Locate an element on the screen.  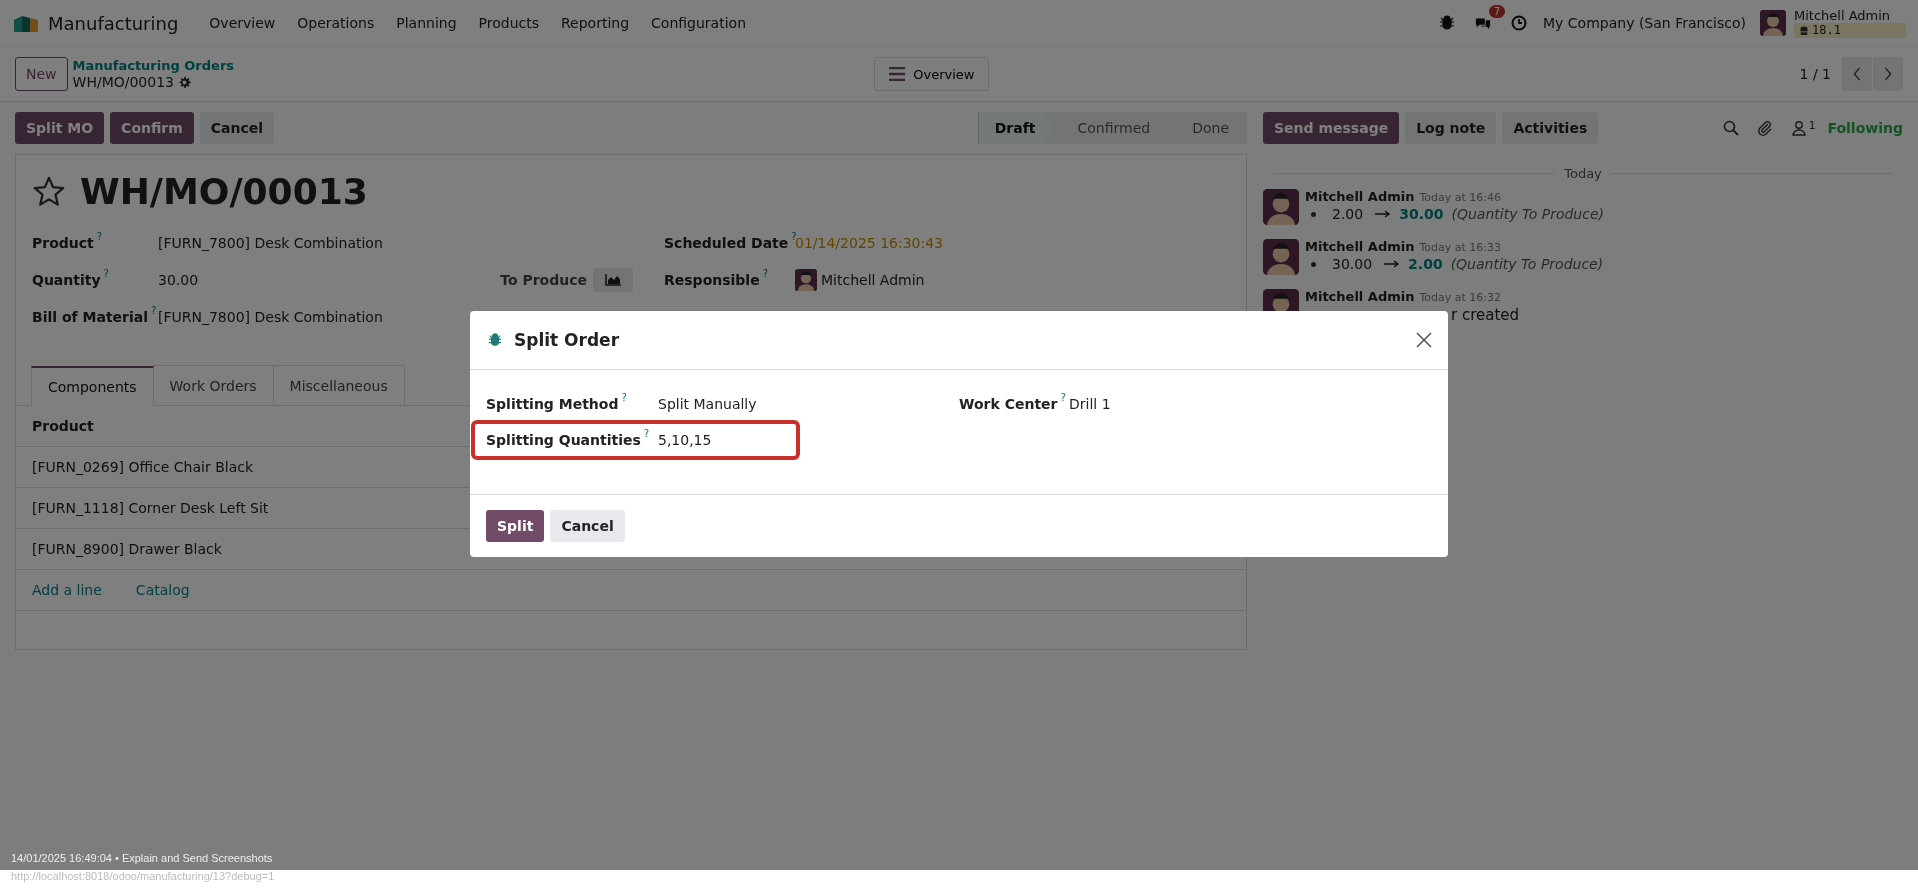
person-icon is located at coordinates (1799, 128).